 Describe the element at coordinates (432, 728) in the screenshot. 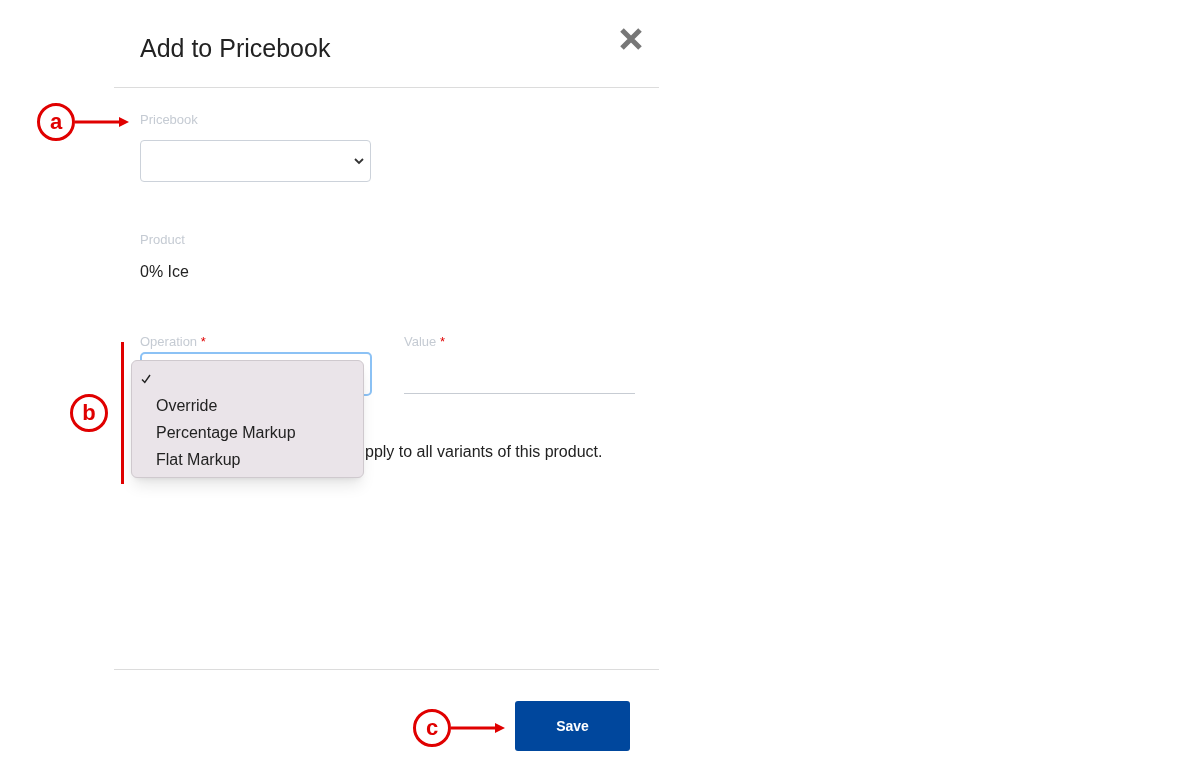

I see `callout-marker: c` at that location.